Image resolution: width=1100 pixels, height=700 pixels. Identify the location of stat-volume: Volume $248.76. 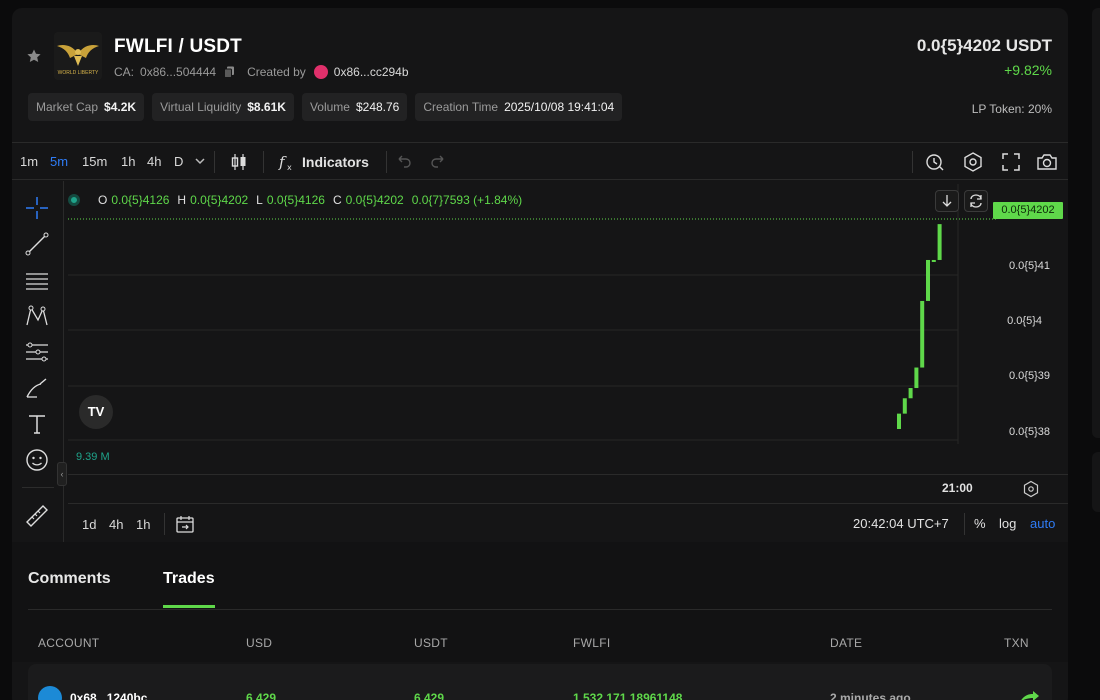
(354, 107).